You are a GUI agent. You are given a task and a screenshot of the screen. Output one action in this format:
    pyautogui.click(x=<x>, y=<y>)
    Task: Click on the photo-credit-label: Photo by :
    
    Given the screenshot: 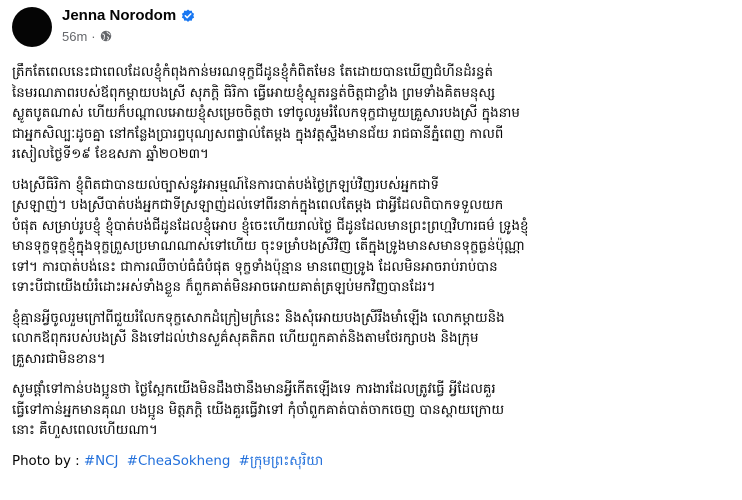 What is the action you would take?
    pyautogui.click(x=46, y=461)
    